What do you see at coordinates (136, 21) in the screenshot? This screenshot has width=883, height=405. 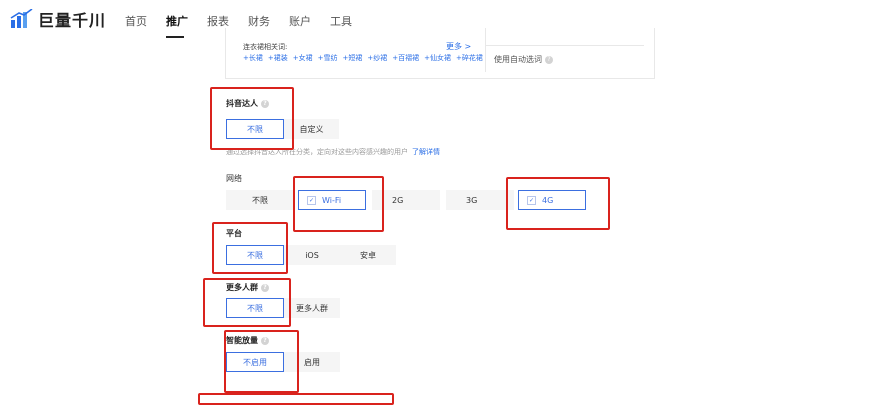 I see `nav-home: 首页` at bounding box center [136, 21].